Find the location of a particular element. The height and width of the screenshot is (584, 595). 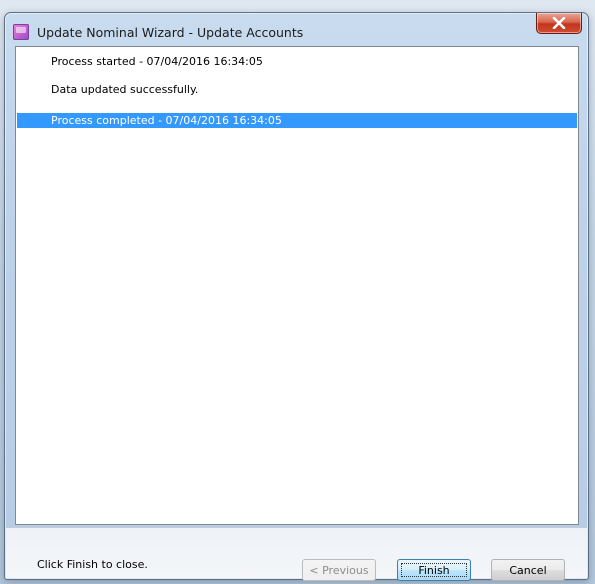

finish-button-label: Finish is located at coordinates (434, 570).